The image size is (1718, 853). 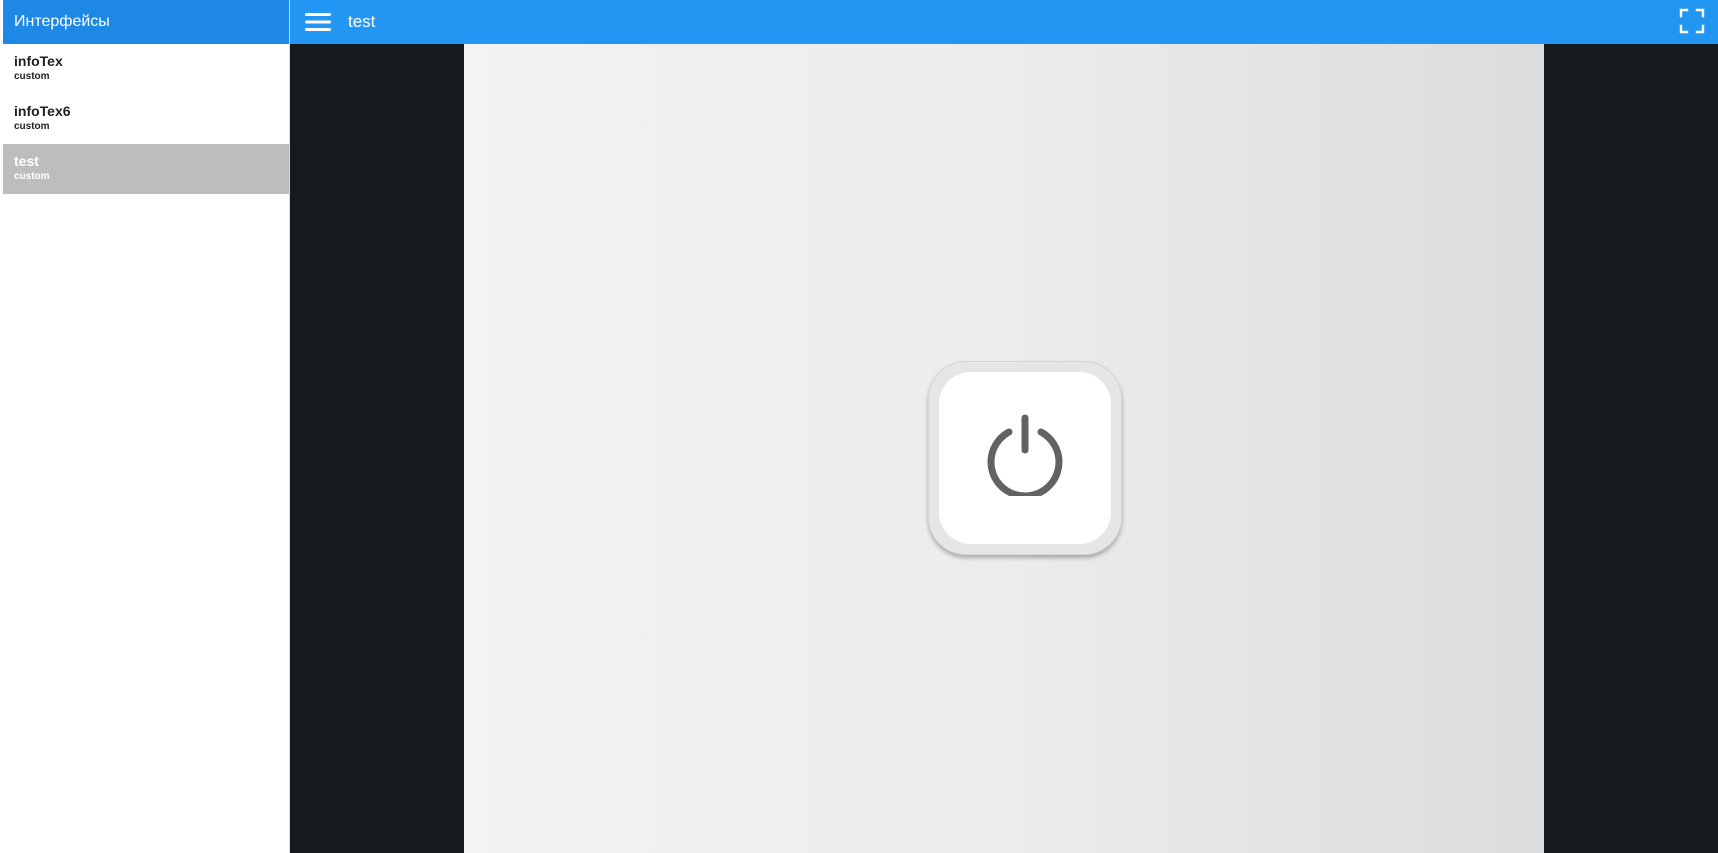 I want to click on power-button, so click(x=1025, y=458).